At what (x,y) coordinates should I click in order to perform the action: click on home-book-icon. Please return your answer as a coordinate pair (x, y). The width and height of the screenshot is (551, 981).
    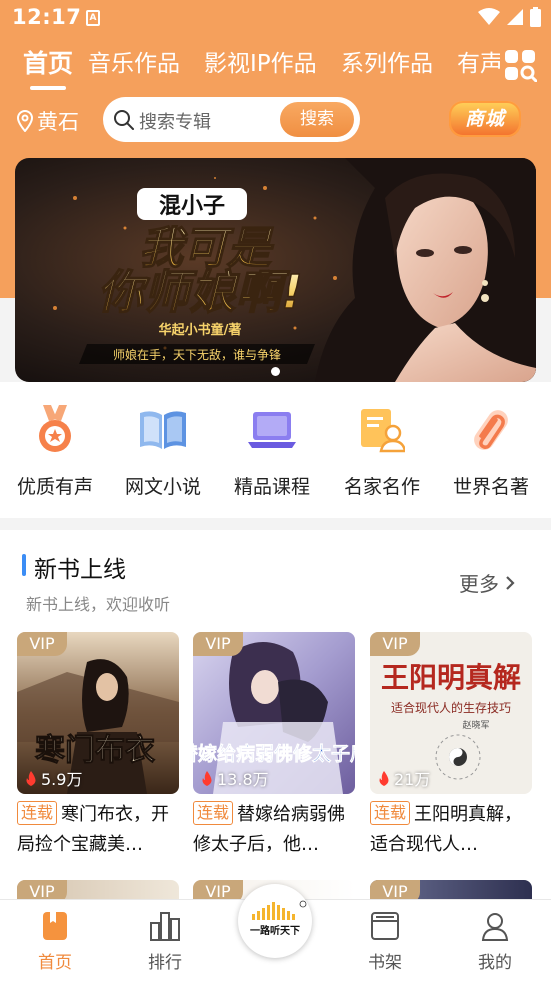
    Looking at the image, I should click on (55, 926).